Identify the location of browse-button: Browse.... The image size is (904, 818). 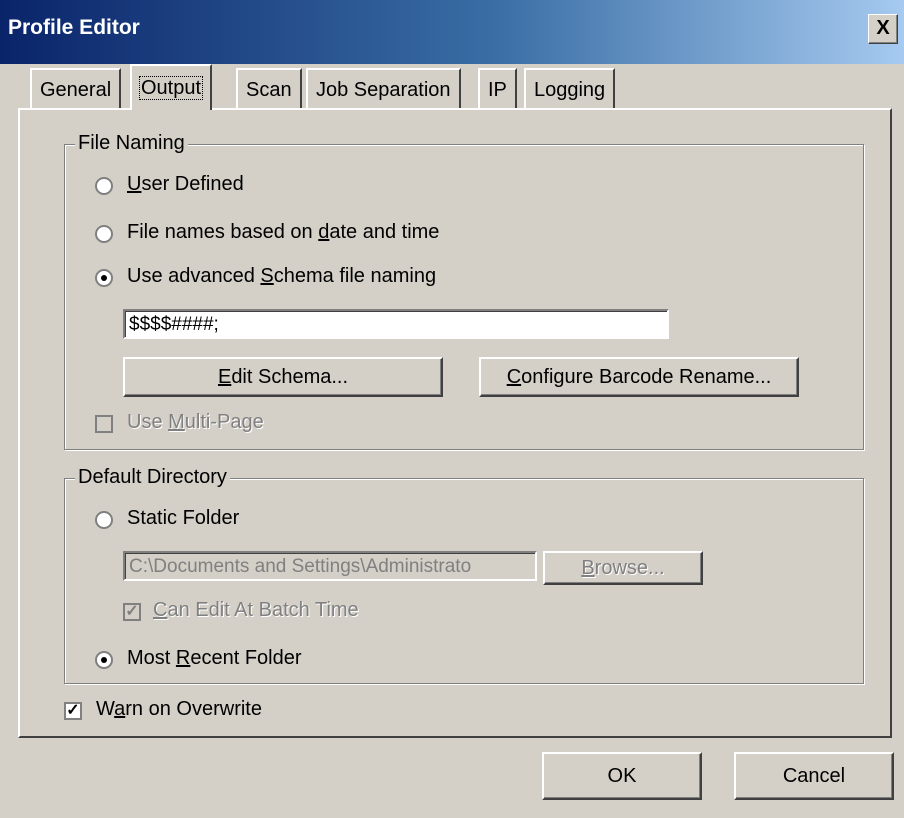
(623, 568).